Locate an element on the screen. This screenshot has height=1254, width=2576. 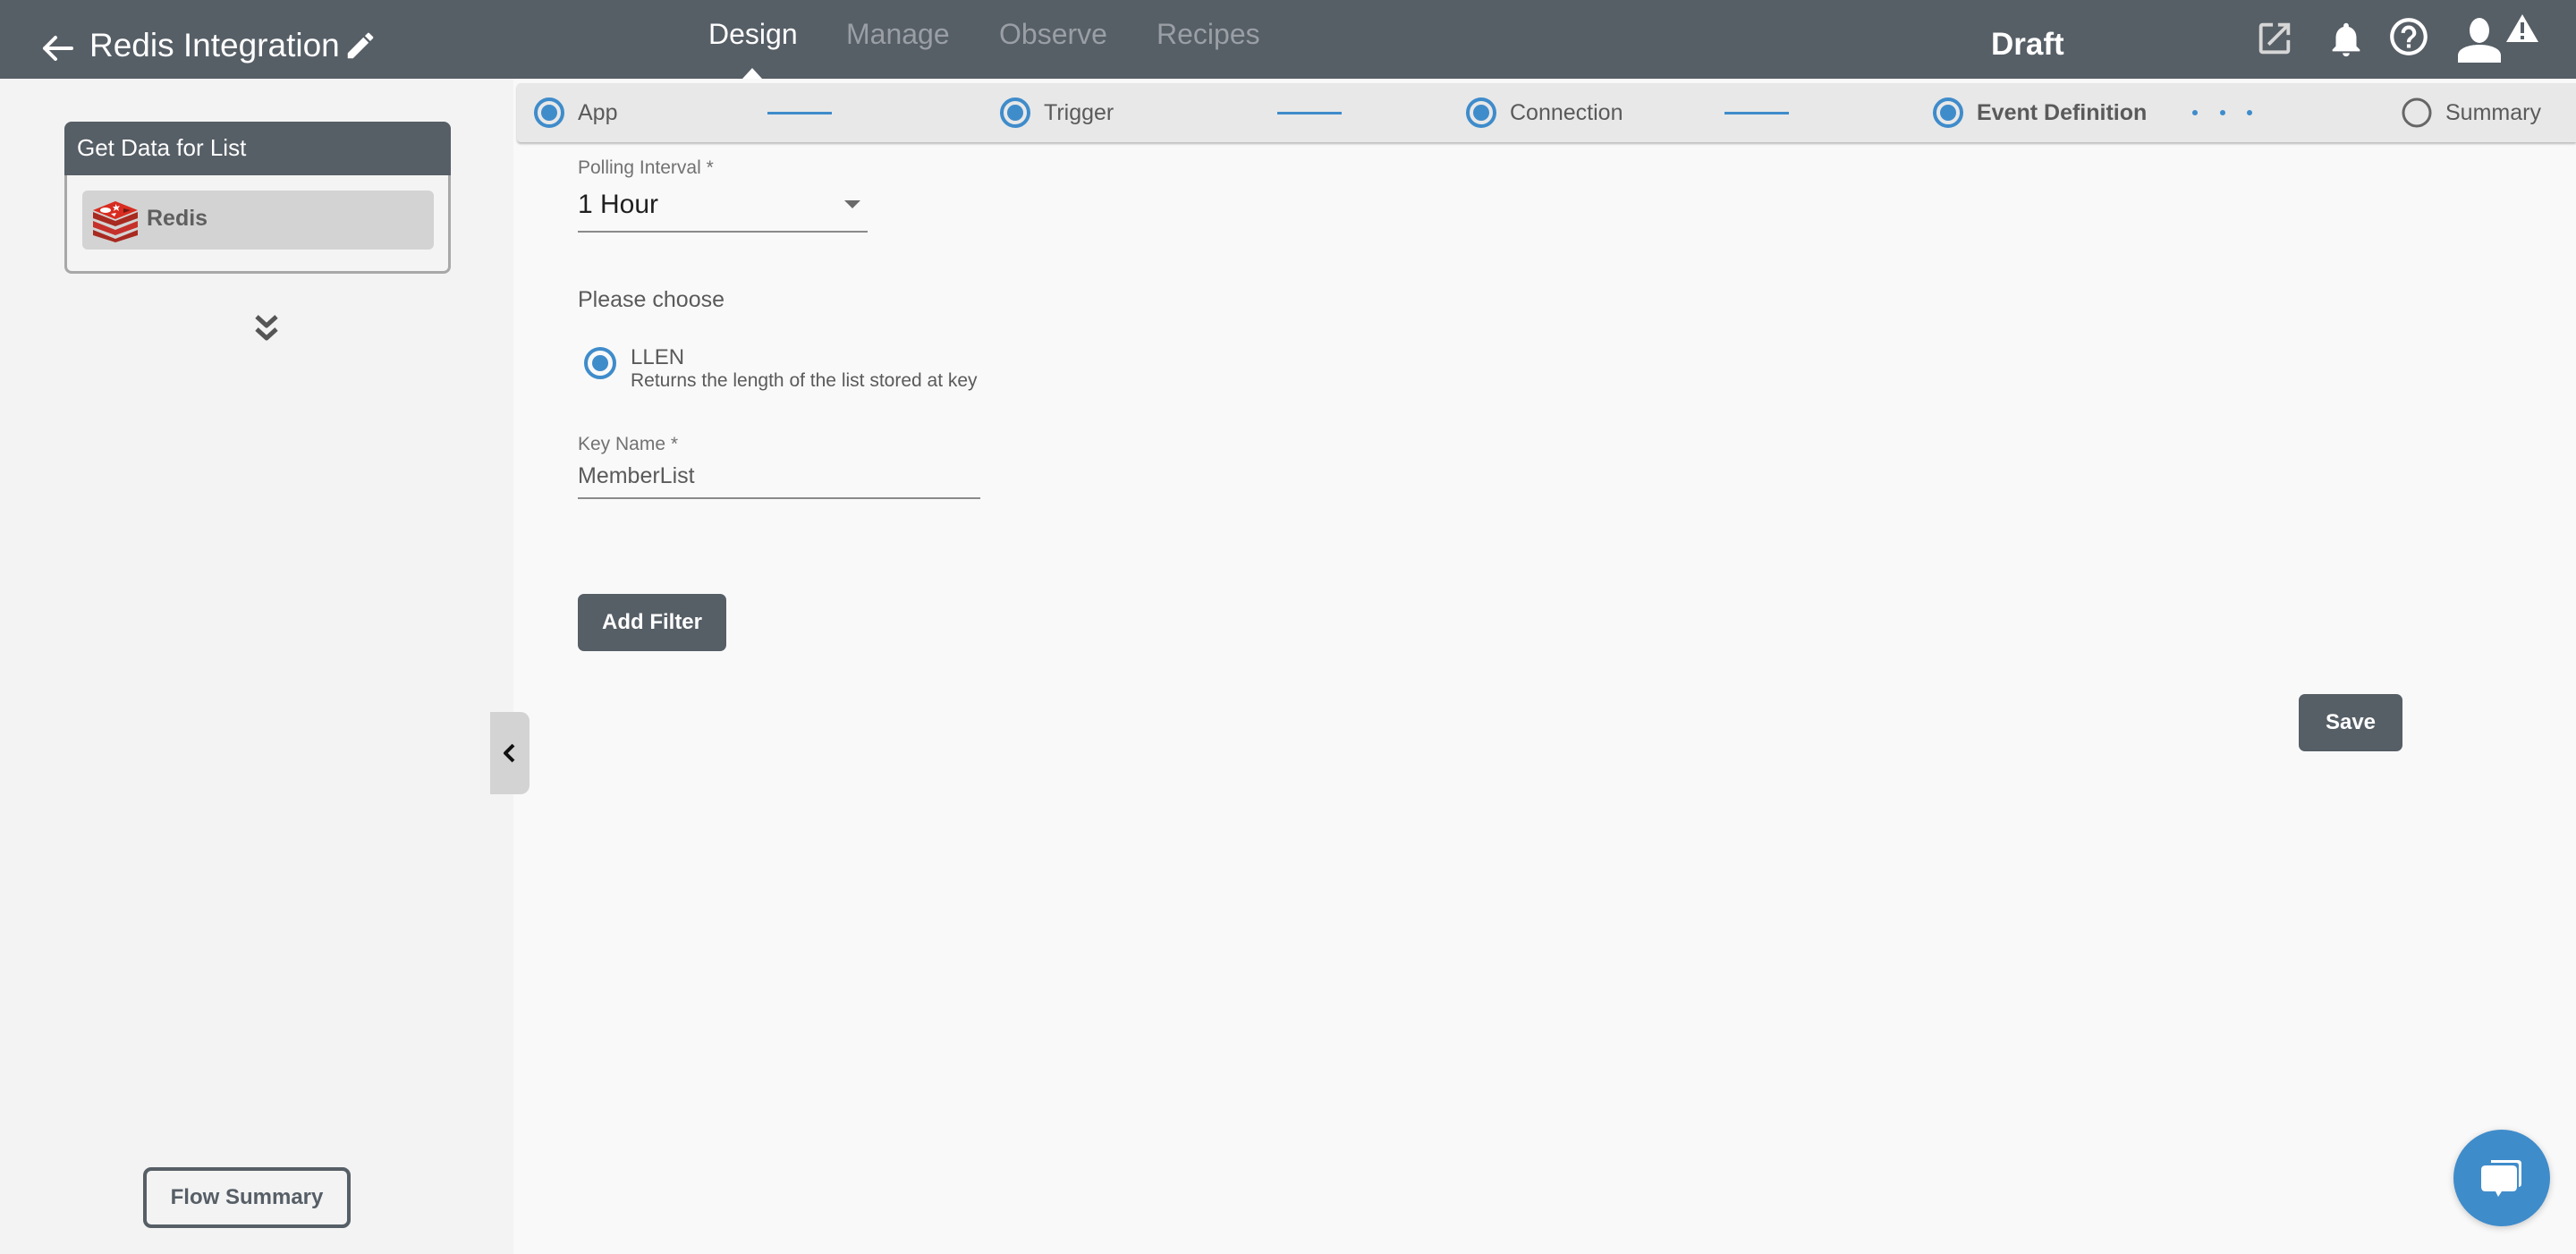
expand-flow-button is located at coordinates (266, 329).